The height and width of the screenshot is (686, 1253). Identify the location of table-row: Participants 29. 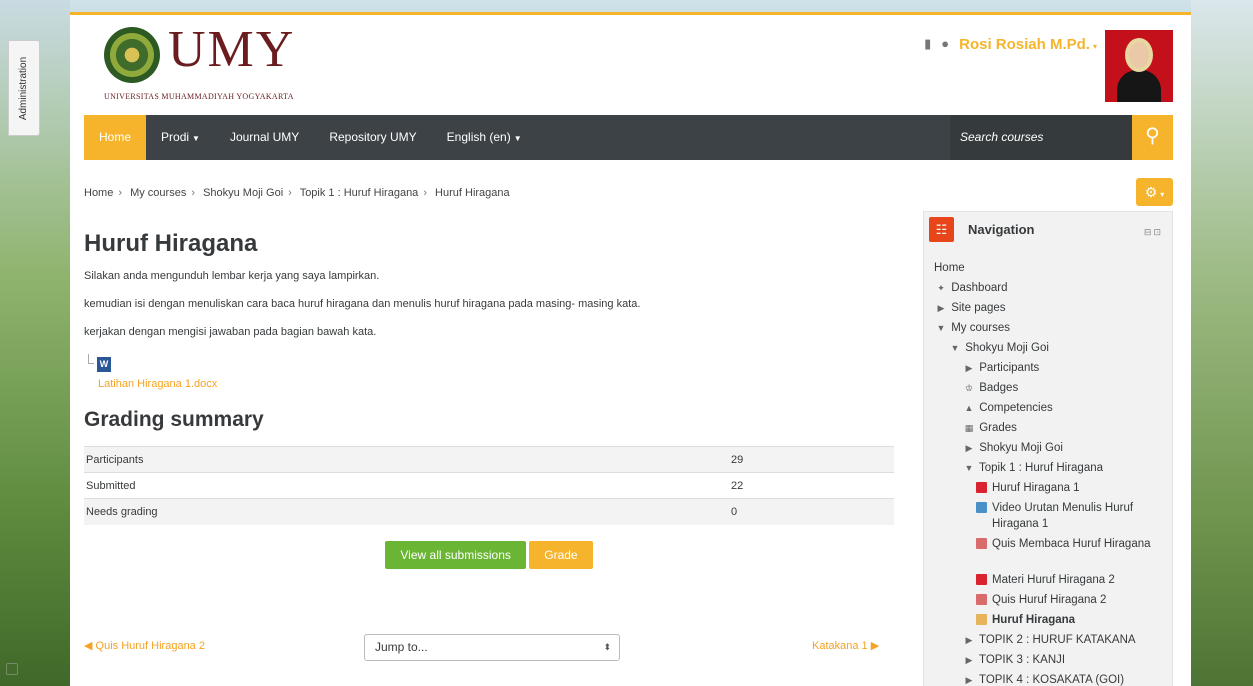
(489, 459).